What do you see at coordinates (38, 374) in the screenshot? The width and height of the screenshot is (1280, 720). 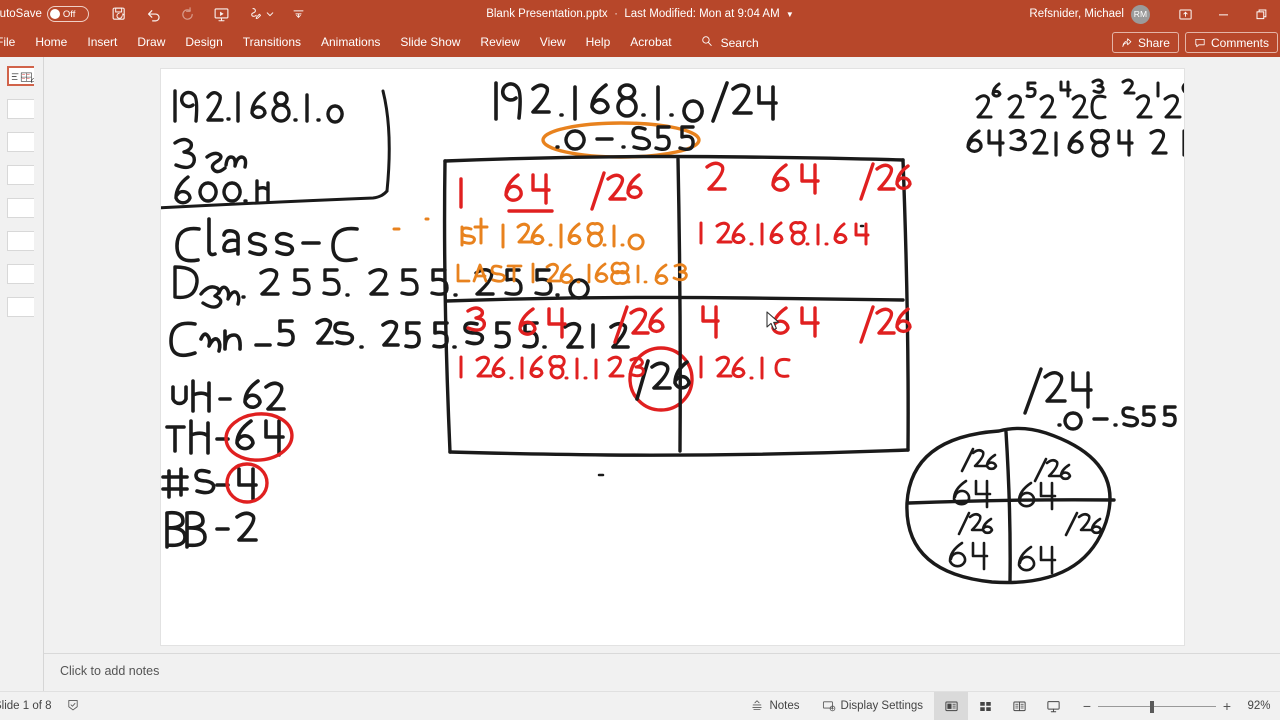 I see `thumbnail-scrollbar` at bounding box center [38, 374].